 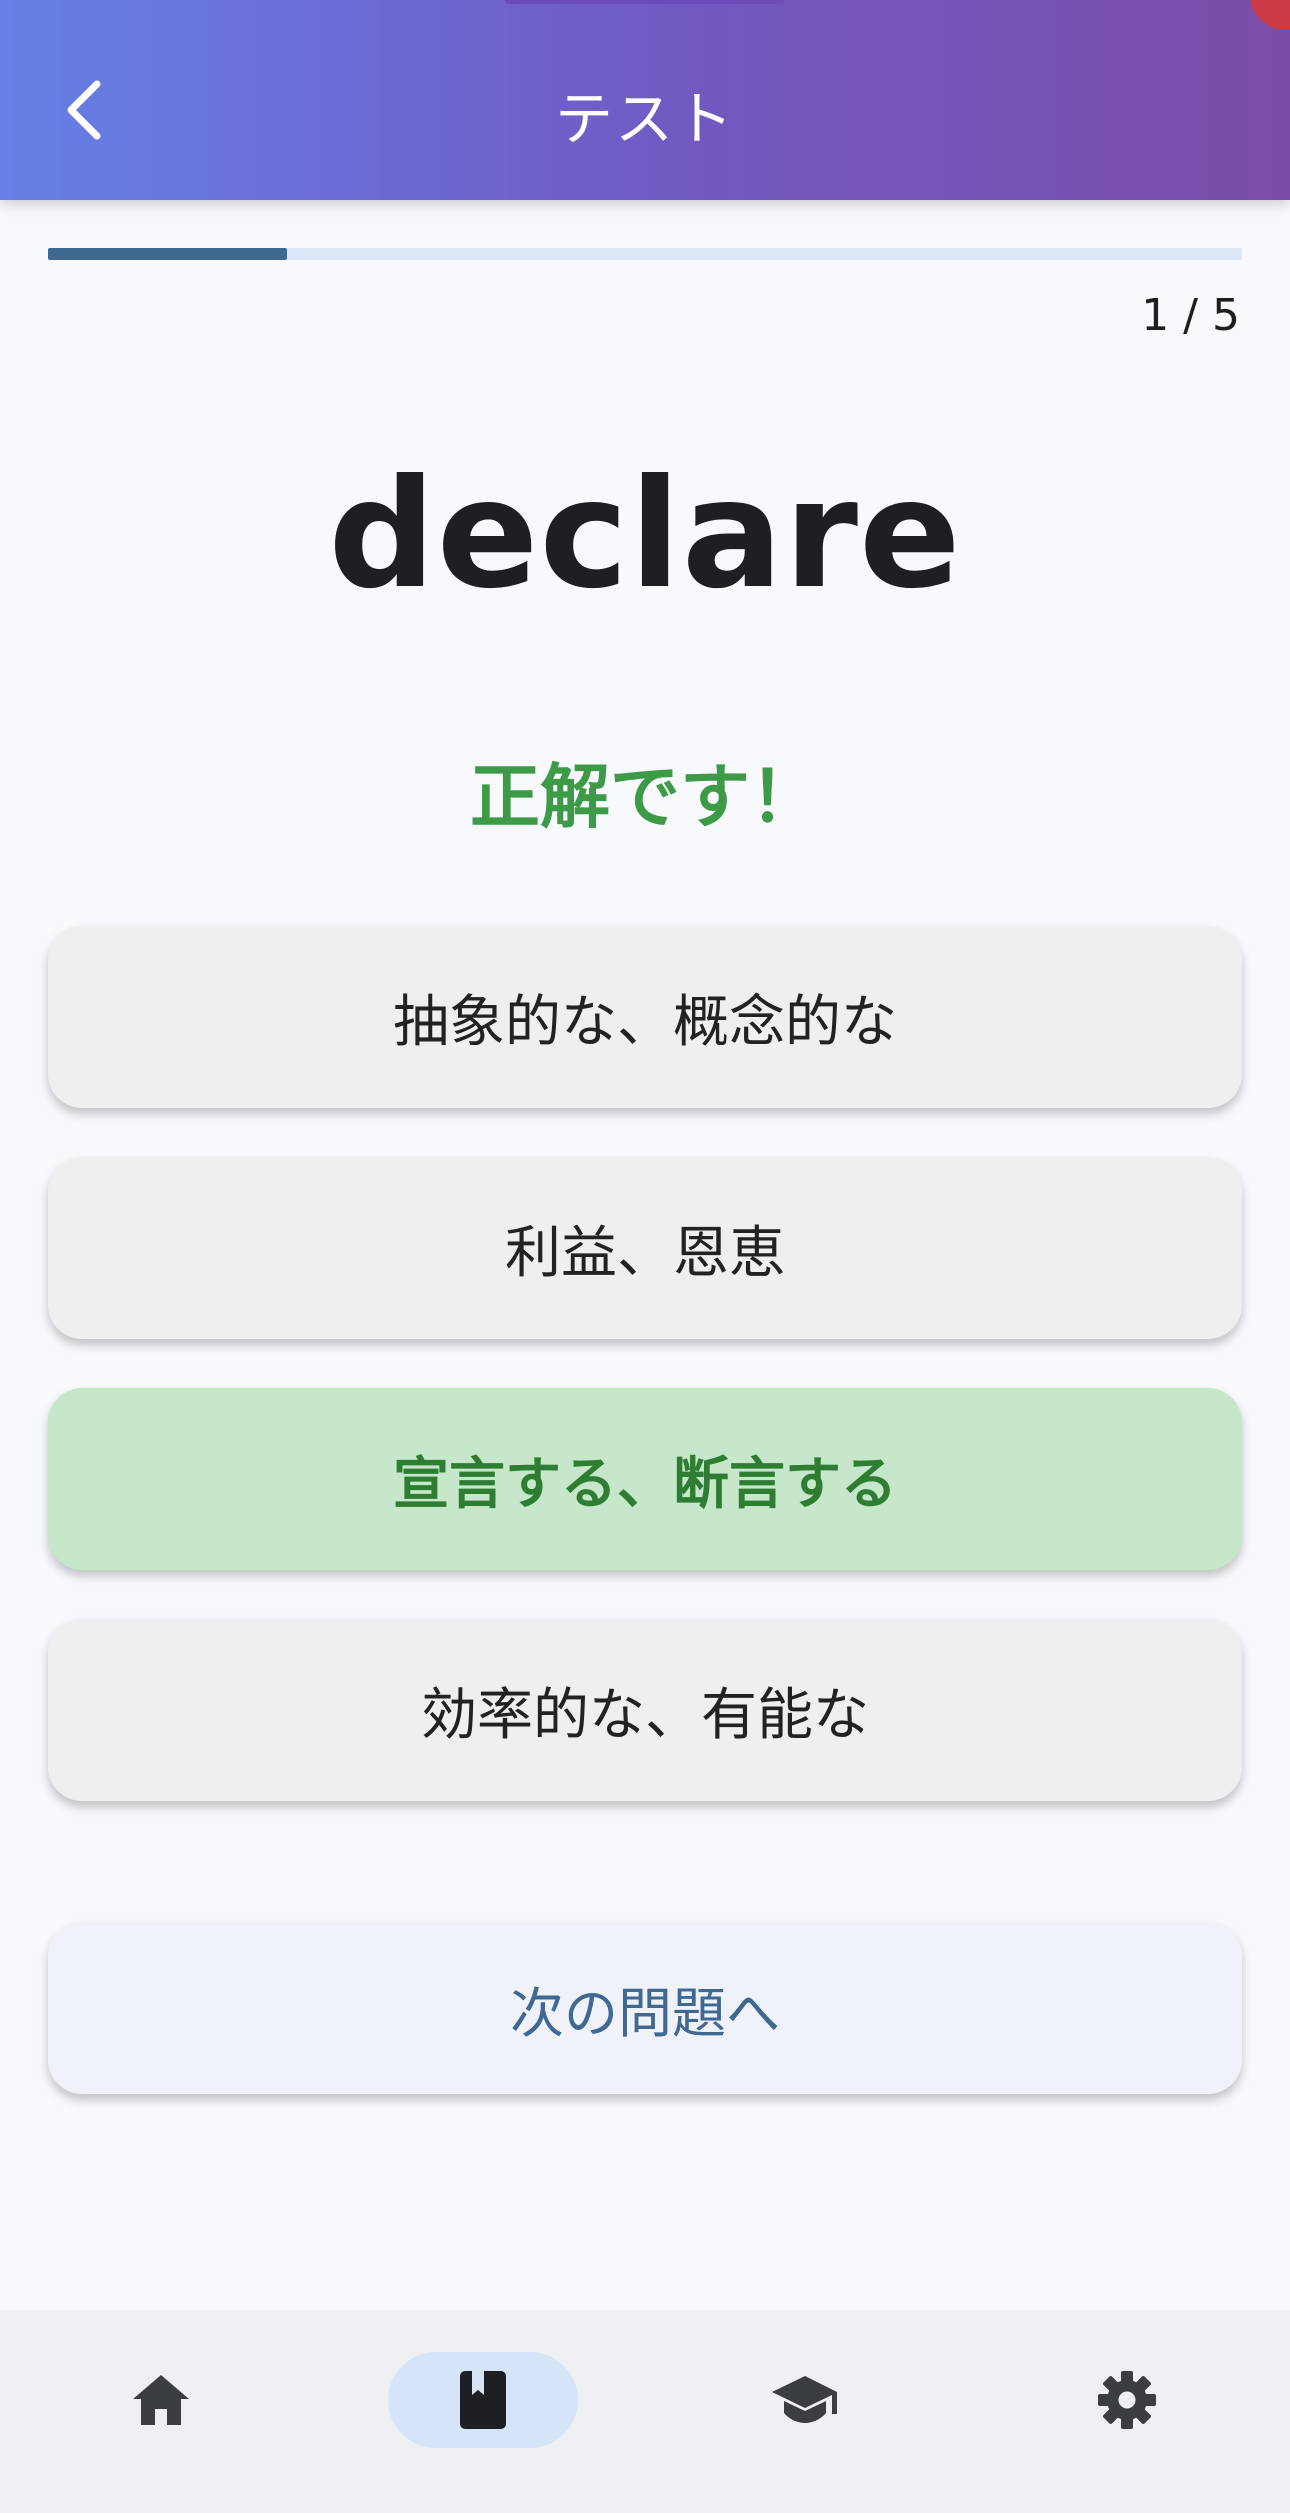 I want to click on question-counter: 1 / 5, so click(x=1190, y=315).